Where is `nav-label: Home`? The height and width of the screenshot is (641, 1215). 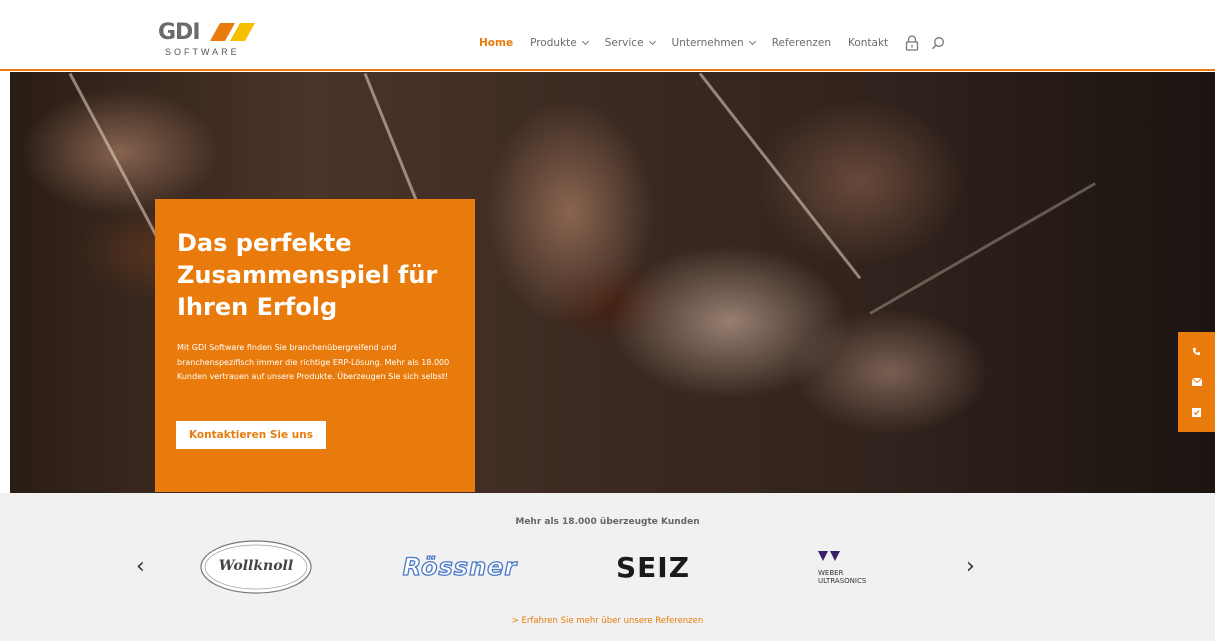 nav-label: Home is located at coordinates (496, 43).